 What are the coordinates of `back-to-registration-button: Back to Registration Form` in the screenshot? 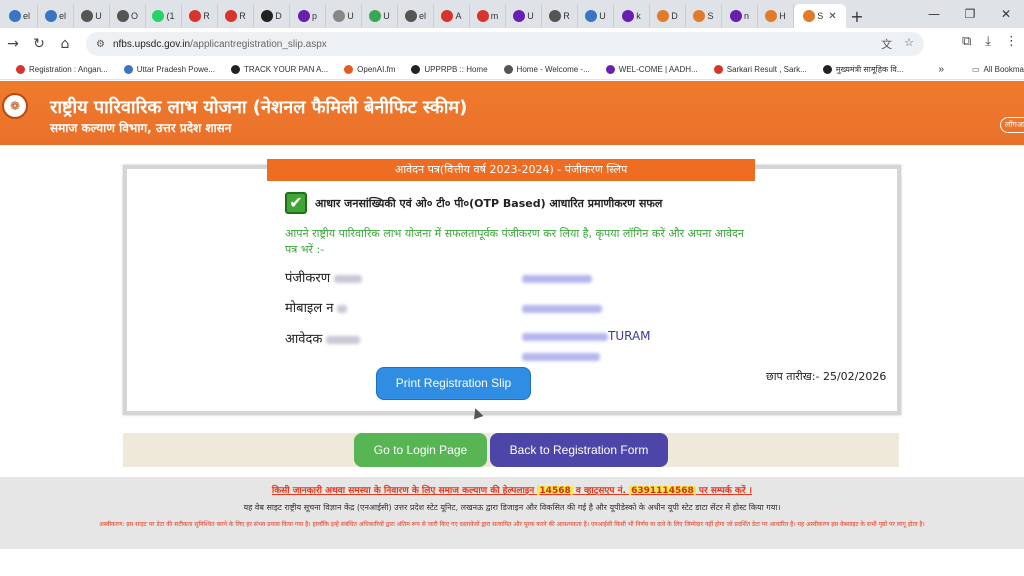 It's located at (579, 450).